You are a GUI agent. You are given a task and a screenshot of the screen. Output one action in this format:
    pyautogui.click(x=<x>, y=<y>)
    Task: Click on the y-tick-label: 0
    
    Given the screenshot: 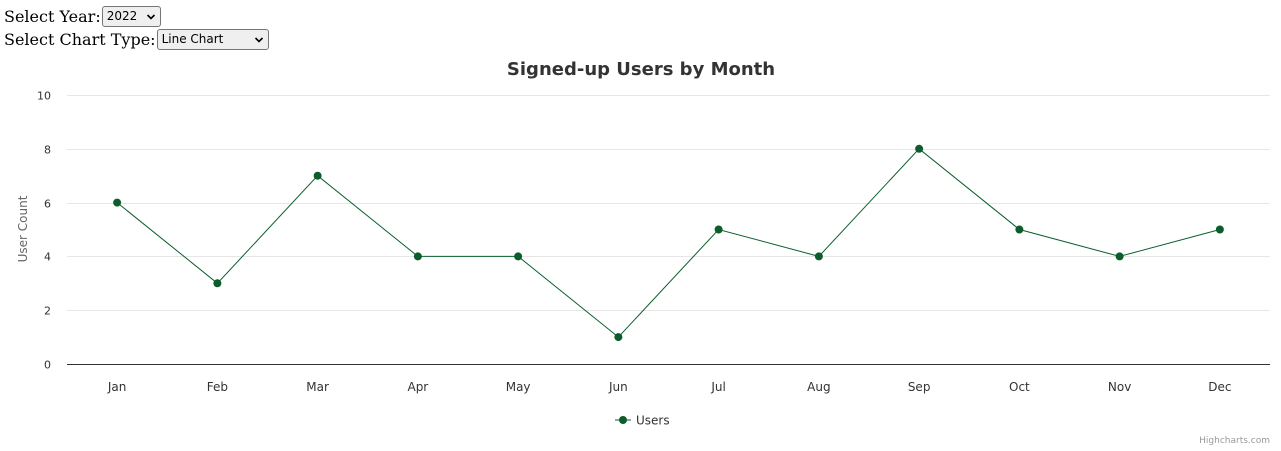 What is the action you would take?
    pyautogui.click(x=47, y=365)
    